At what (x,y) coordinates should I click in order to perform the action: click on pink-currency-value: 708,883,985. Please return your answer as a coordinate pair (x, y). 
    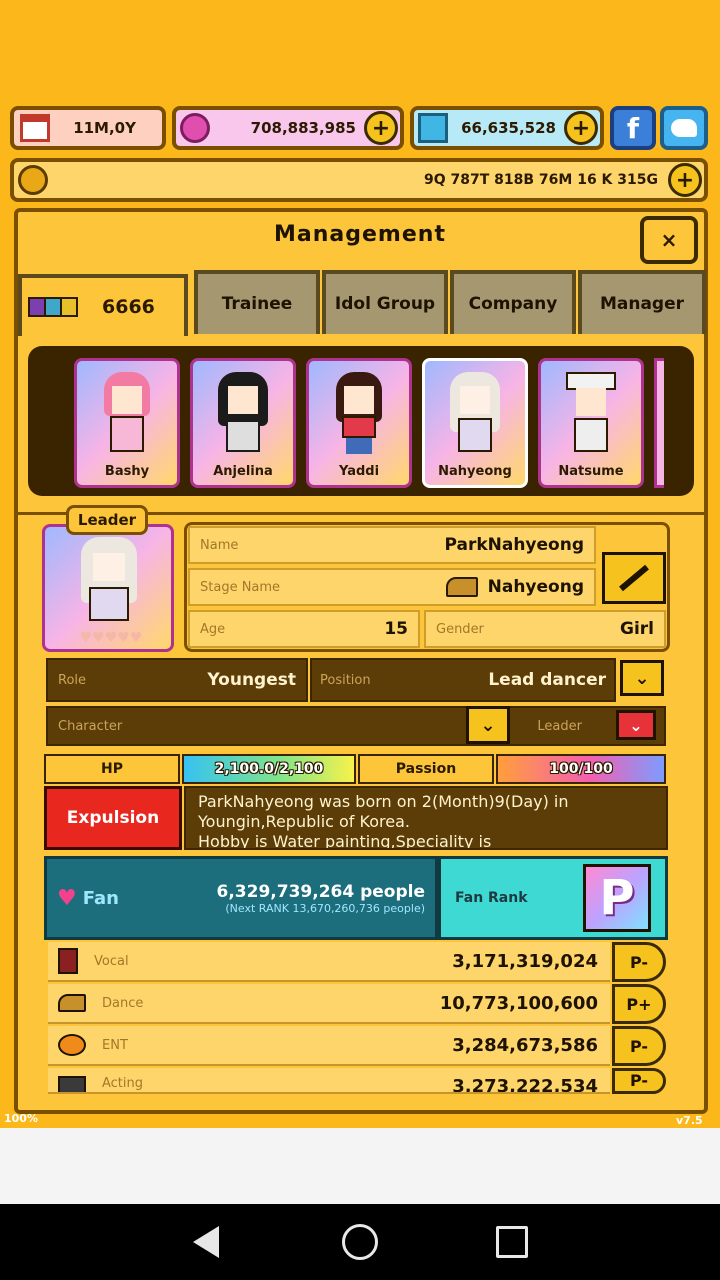
    Looking at the image, I should click on (303, 128).